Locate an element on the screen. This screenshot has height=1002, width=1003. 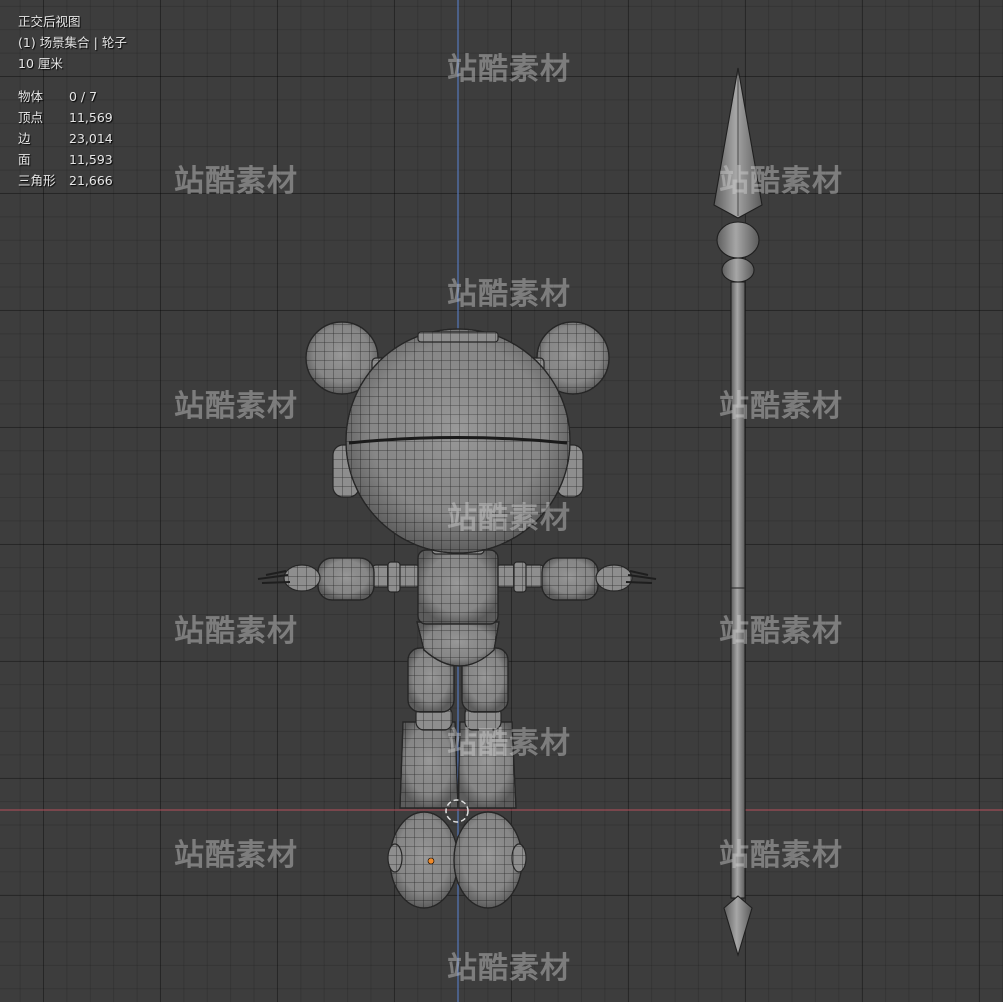
stat-row-faces: 面 11,593 is located at coordinates (72, 159).